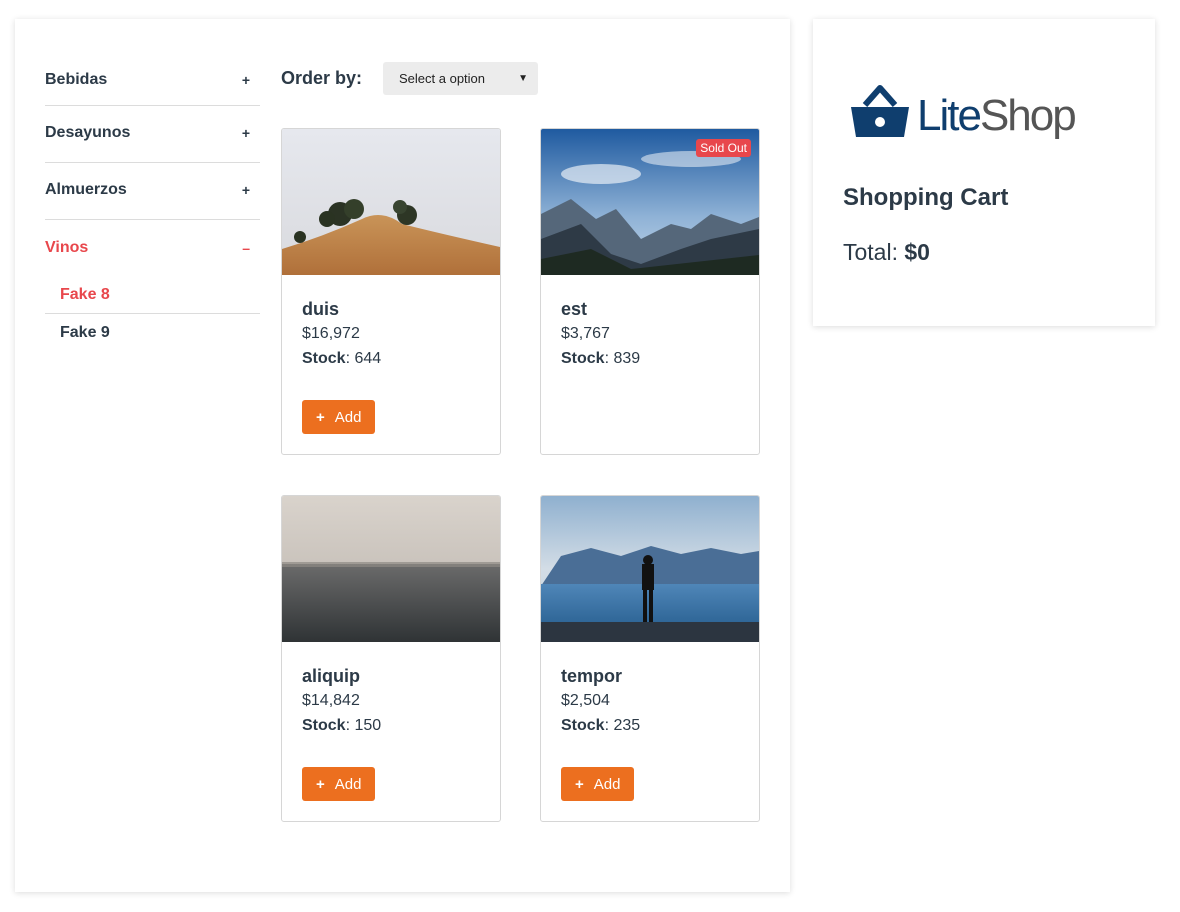 Image resolution: width=1180 pixels, height=912 pixels. Describe the element at coordinates (1028, 115) in the screenshot. I see `logo-shop: Shop` at that location.